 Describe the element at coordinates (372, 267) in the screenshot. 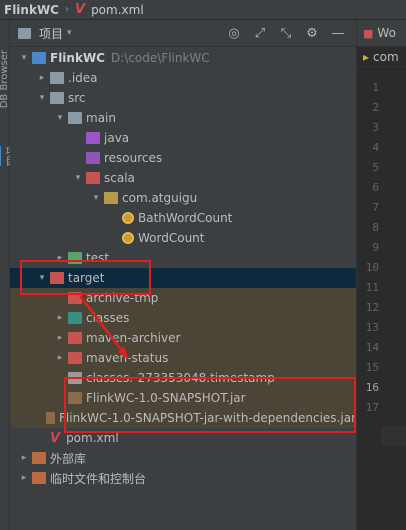

I see `line-number: 10` at that location.